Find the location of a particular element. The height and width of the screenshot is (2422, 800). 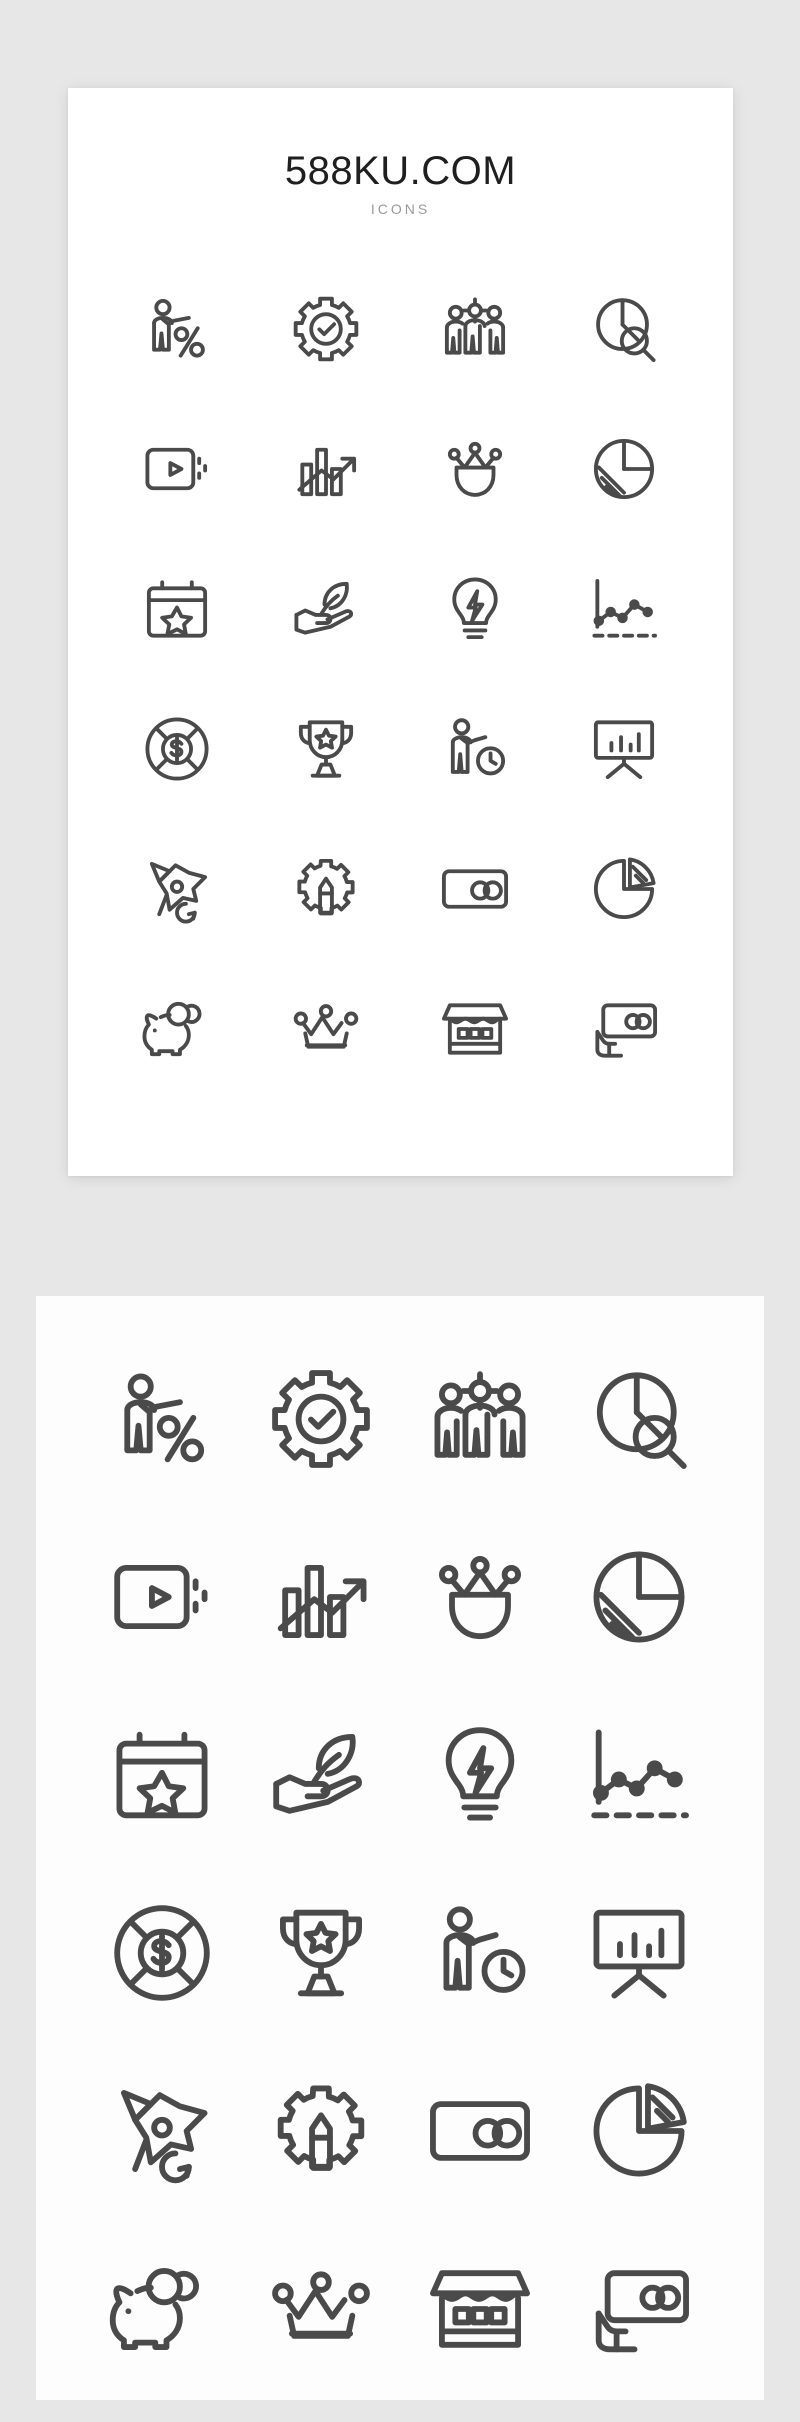

icon-cell-bulb-bolt is located at coordinates (475, 609).